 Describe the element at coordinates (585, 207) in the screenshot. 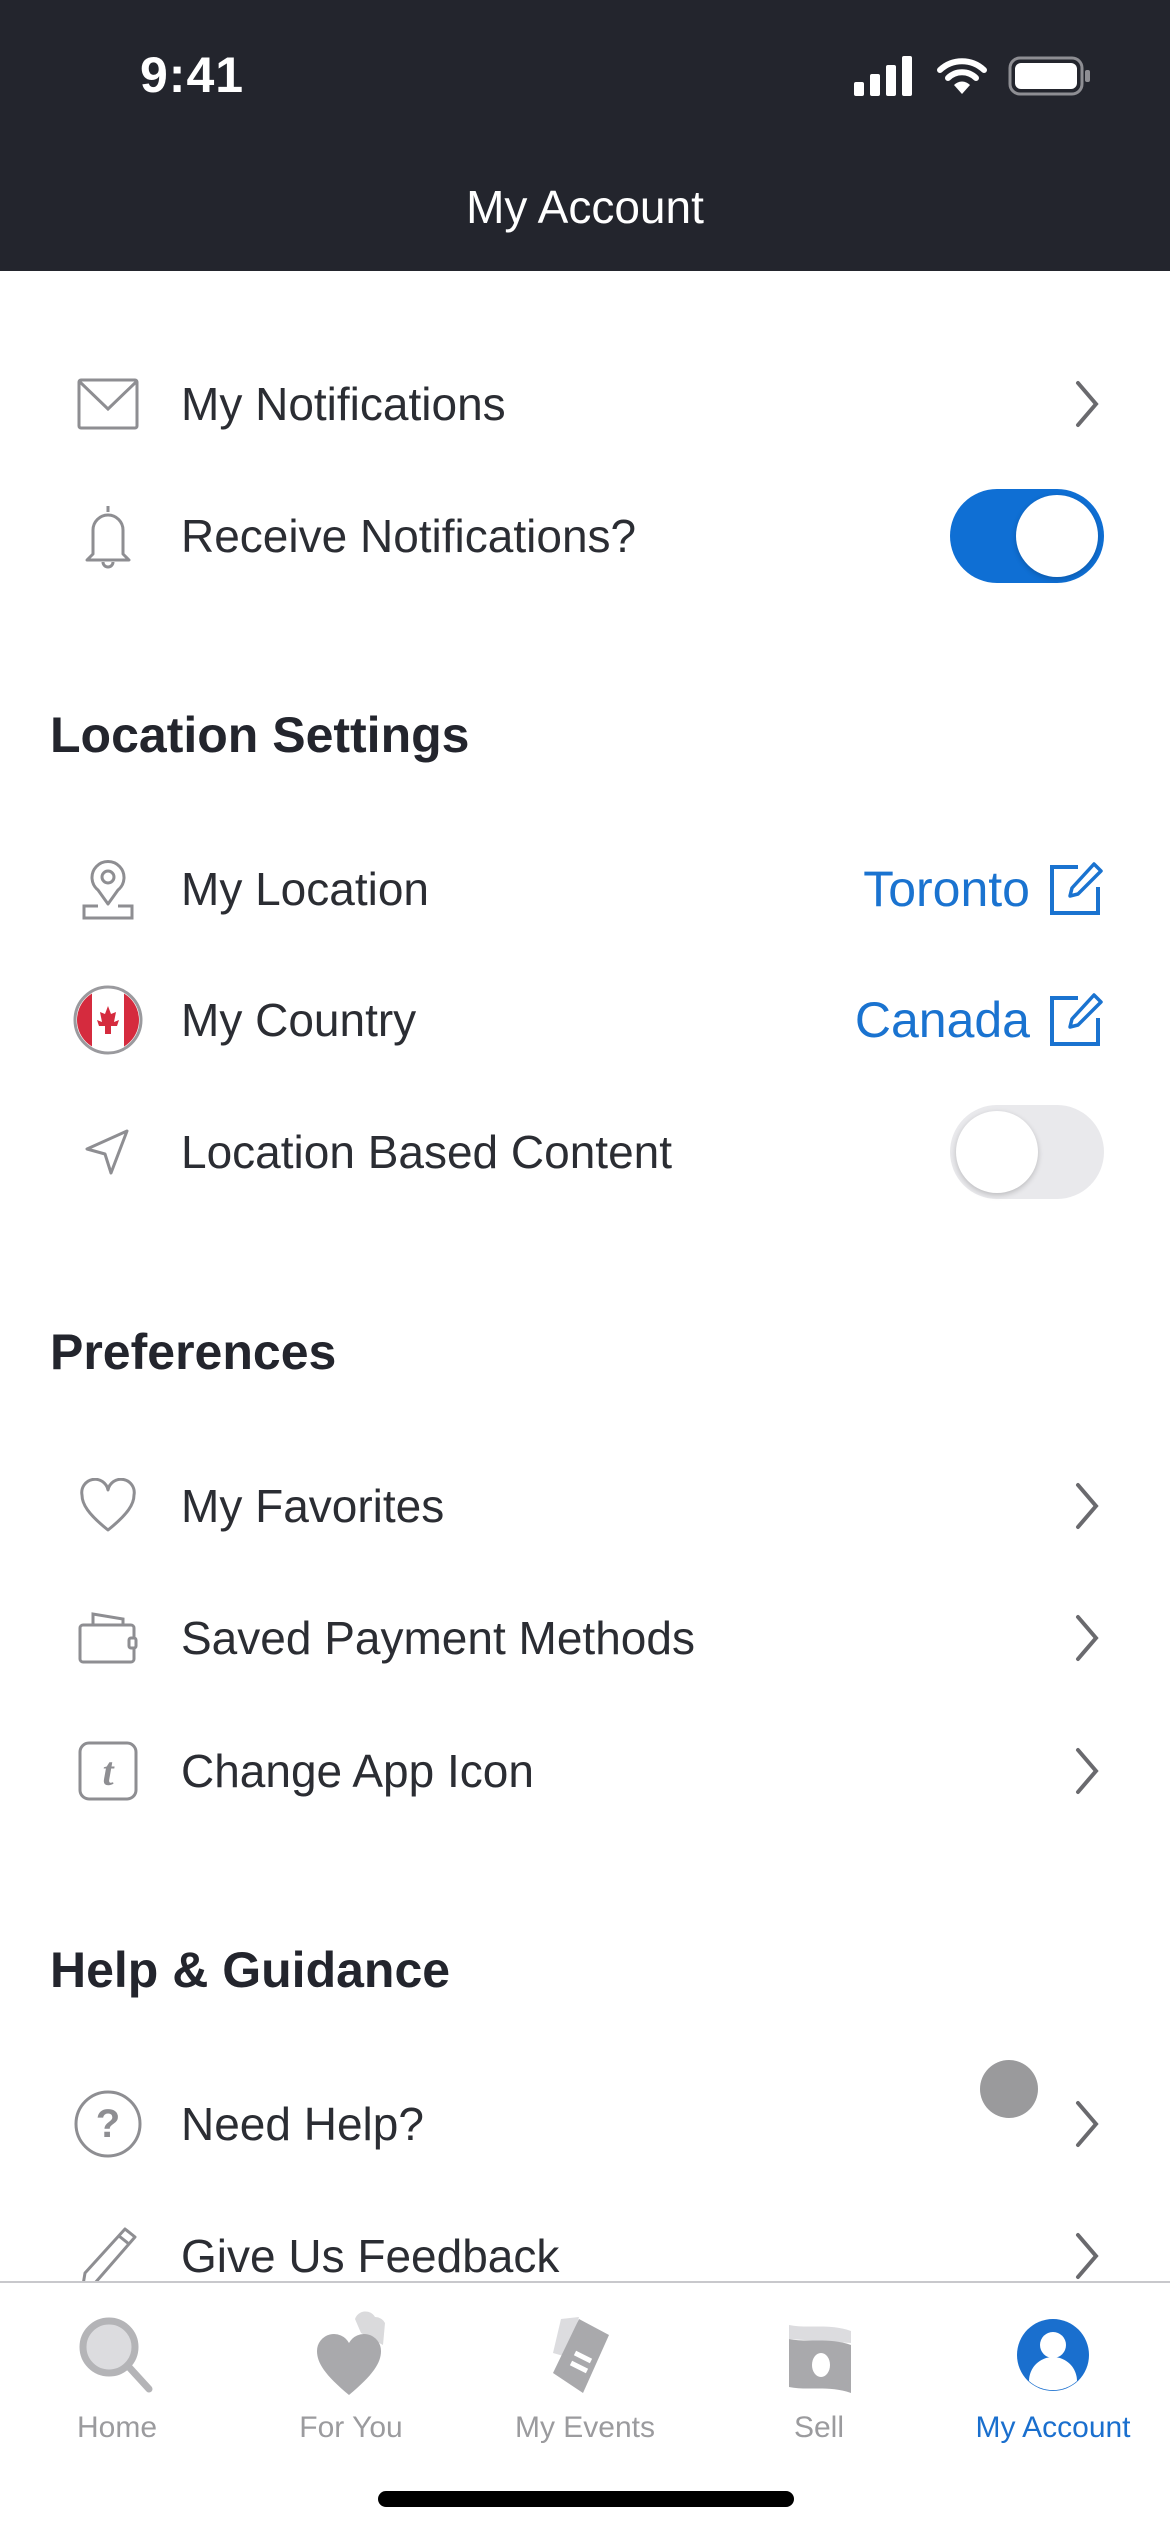

I see `page-title: My Account` at that location.